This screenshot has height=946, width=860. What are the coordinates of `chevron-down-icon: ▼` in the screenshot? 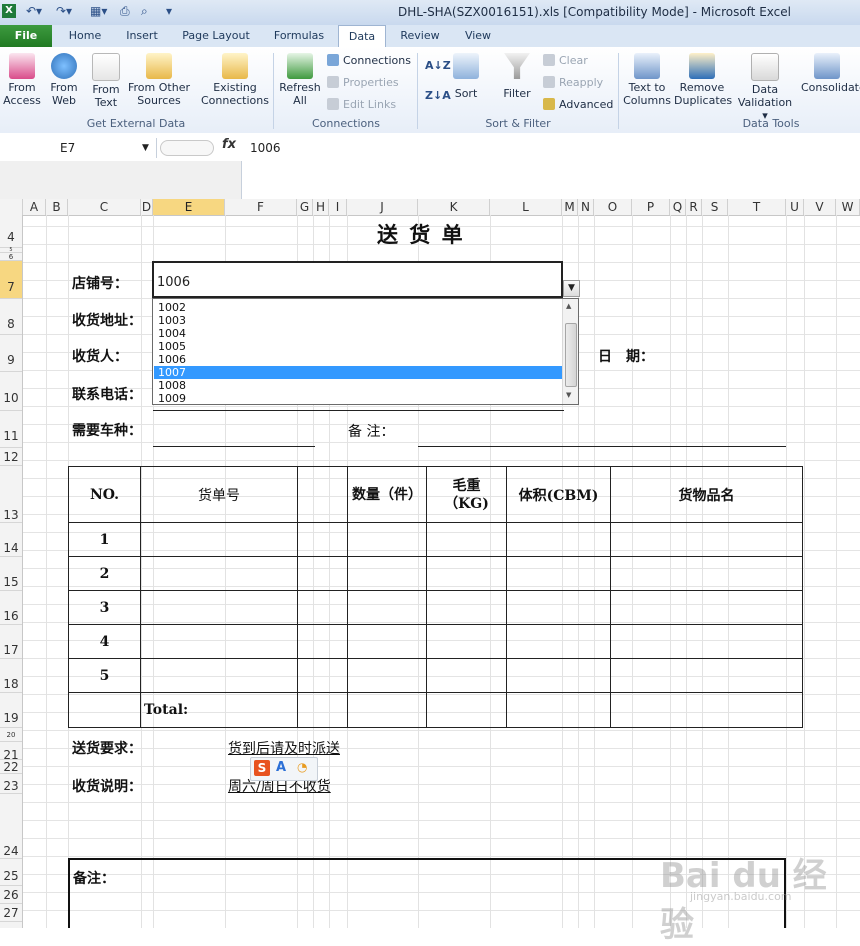 It's located at (145, 148).